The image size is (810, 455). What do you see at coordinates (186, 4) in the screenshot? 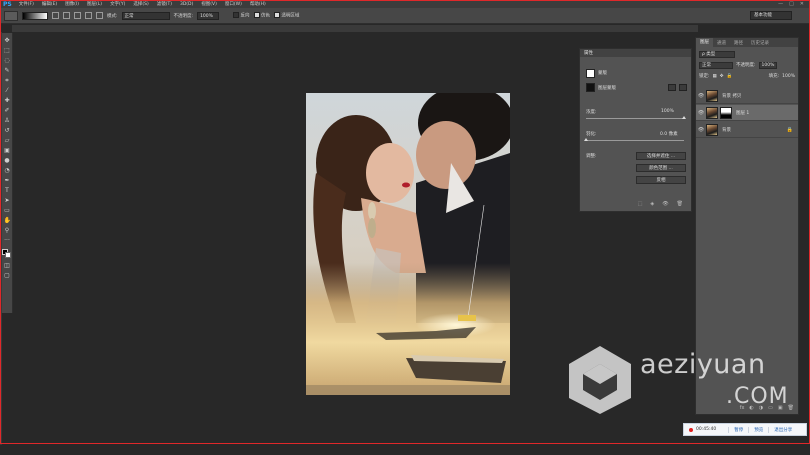
I see `menu-3d: 3D(D)` at bounding box center [186, 4].